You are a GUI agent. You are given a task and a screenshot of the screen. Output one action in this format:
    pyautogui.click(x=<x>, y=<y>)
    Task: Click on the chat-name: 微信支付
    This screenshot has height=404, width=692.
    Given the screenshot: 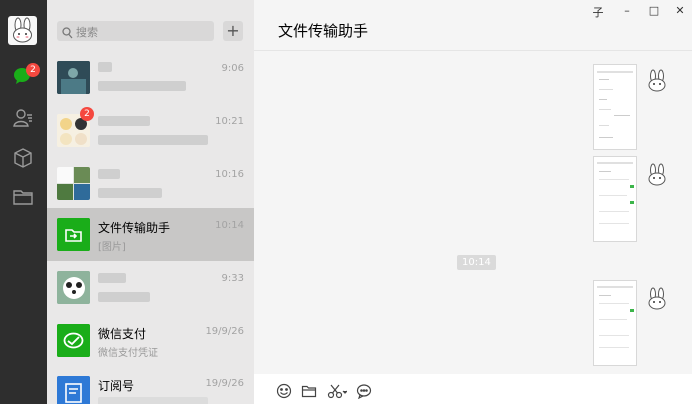 What is the action you would take?
    pyautogui.click(x=122, y=334)
    